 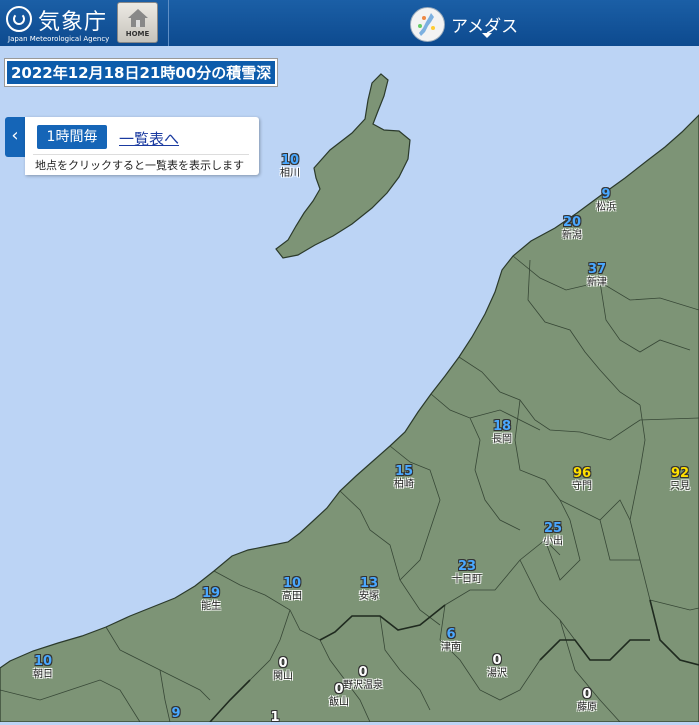 I want to click on chevron-left-icon: ‹, so click(x=15, y=135).